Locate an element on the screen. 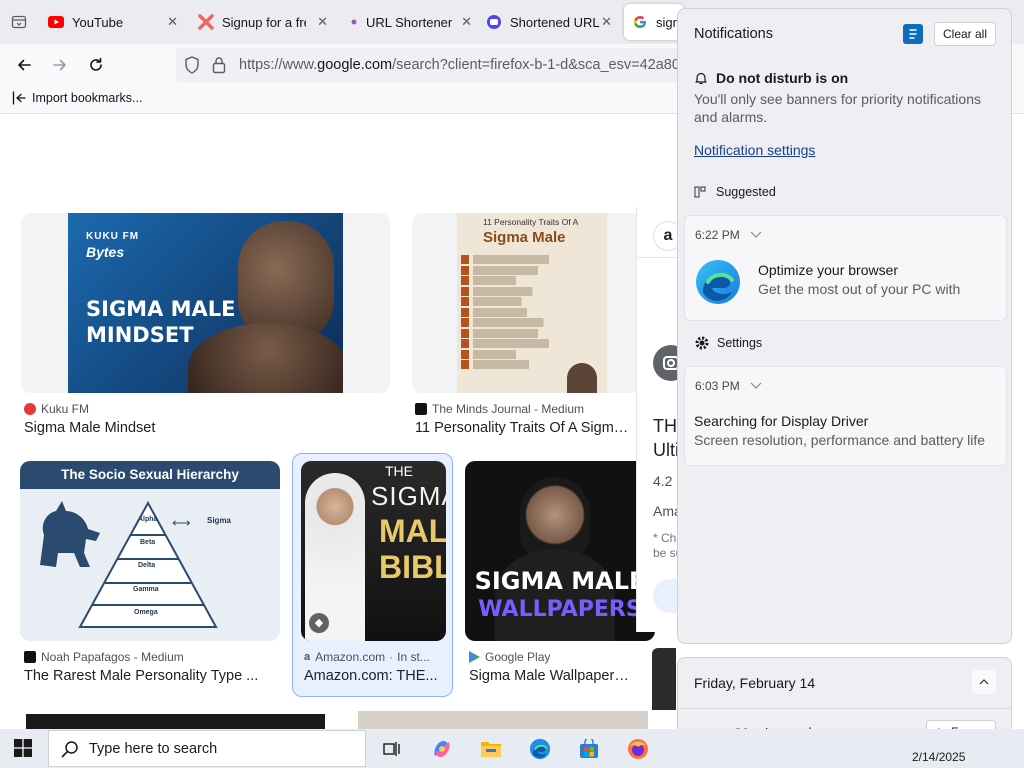  notification-heading: Searching for Display Driver is located at coordinates (781, 421).